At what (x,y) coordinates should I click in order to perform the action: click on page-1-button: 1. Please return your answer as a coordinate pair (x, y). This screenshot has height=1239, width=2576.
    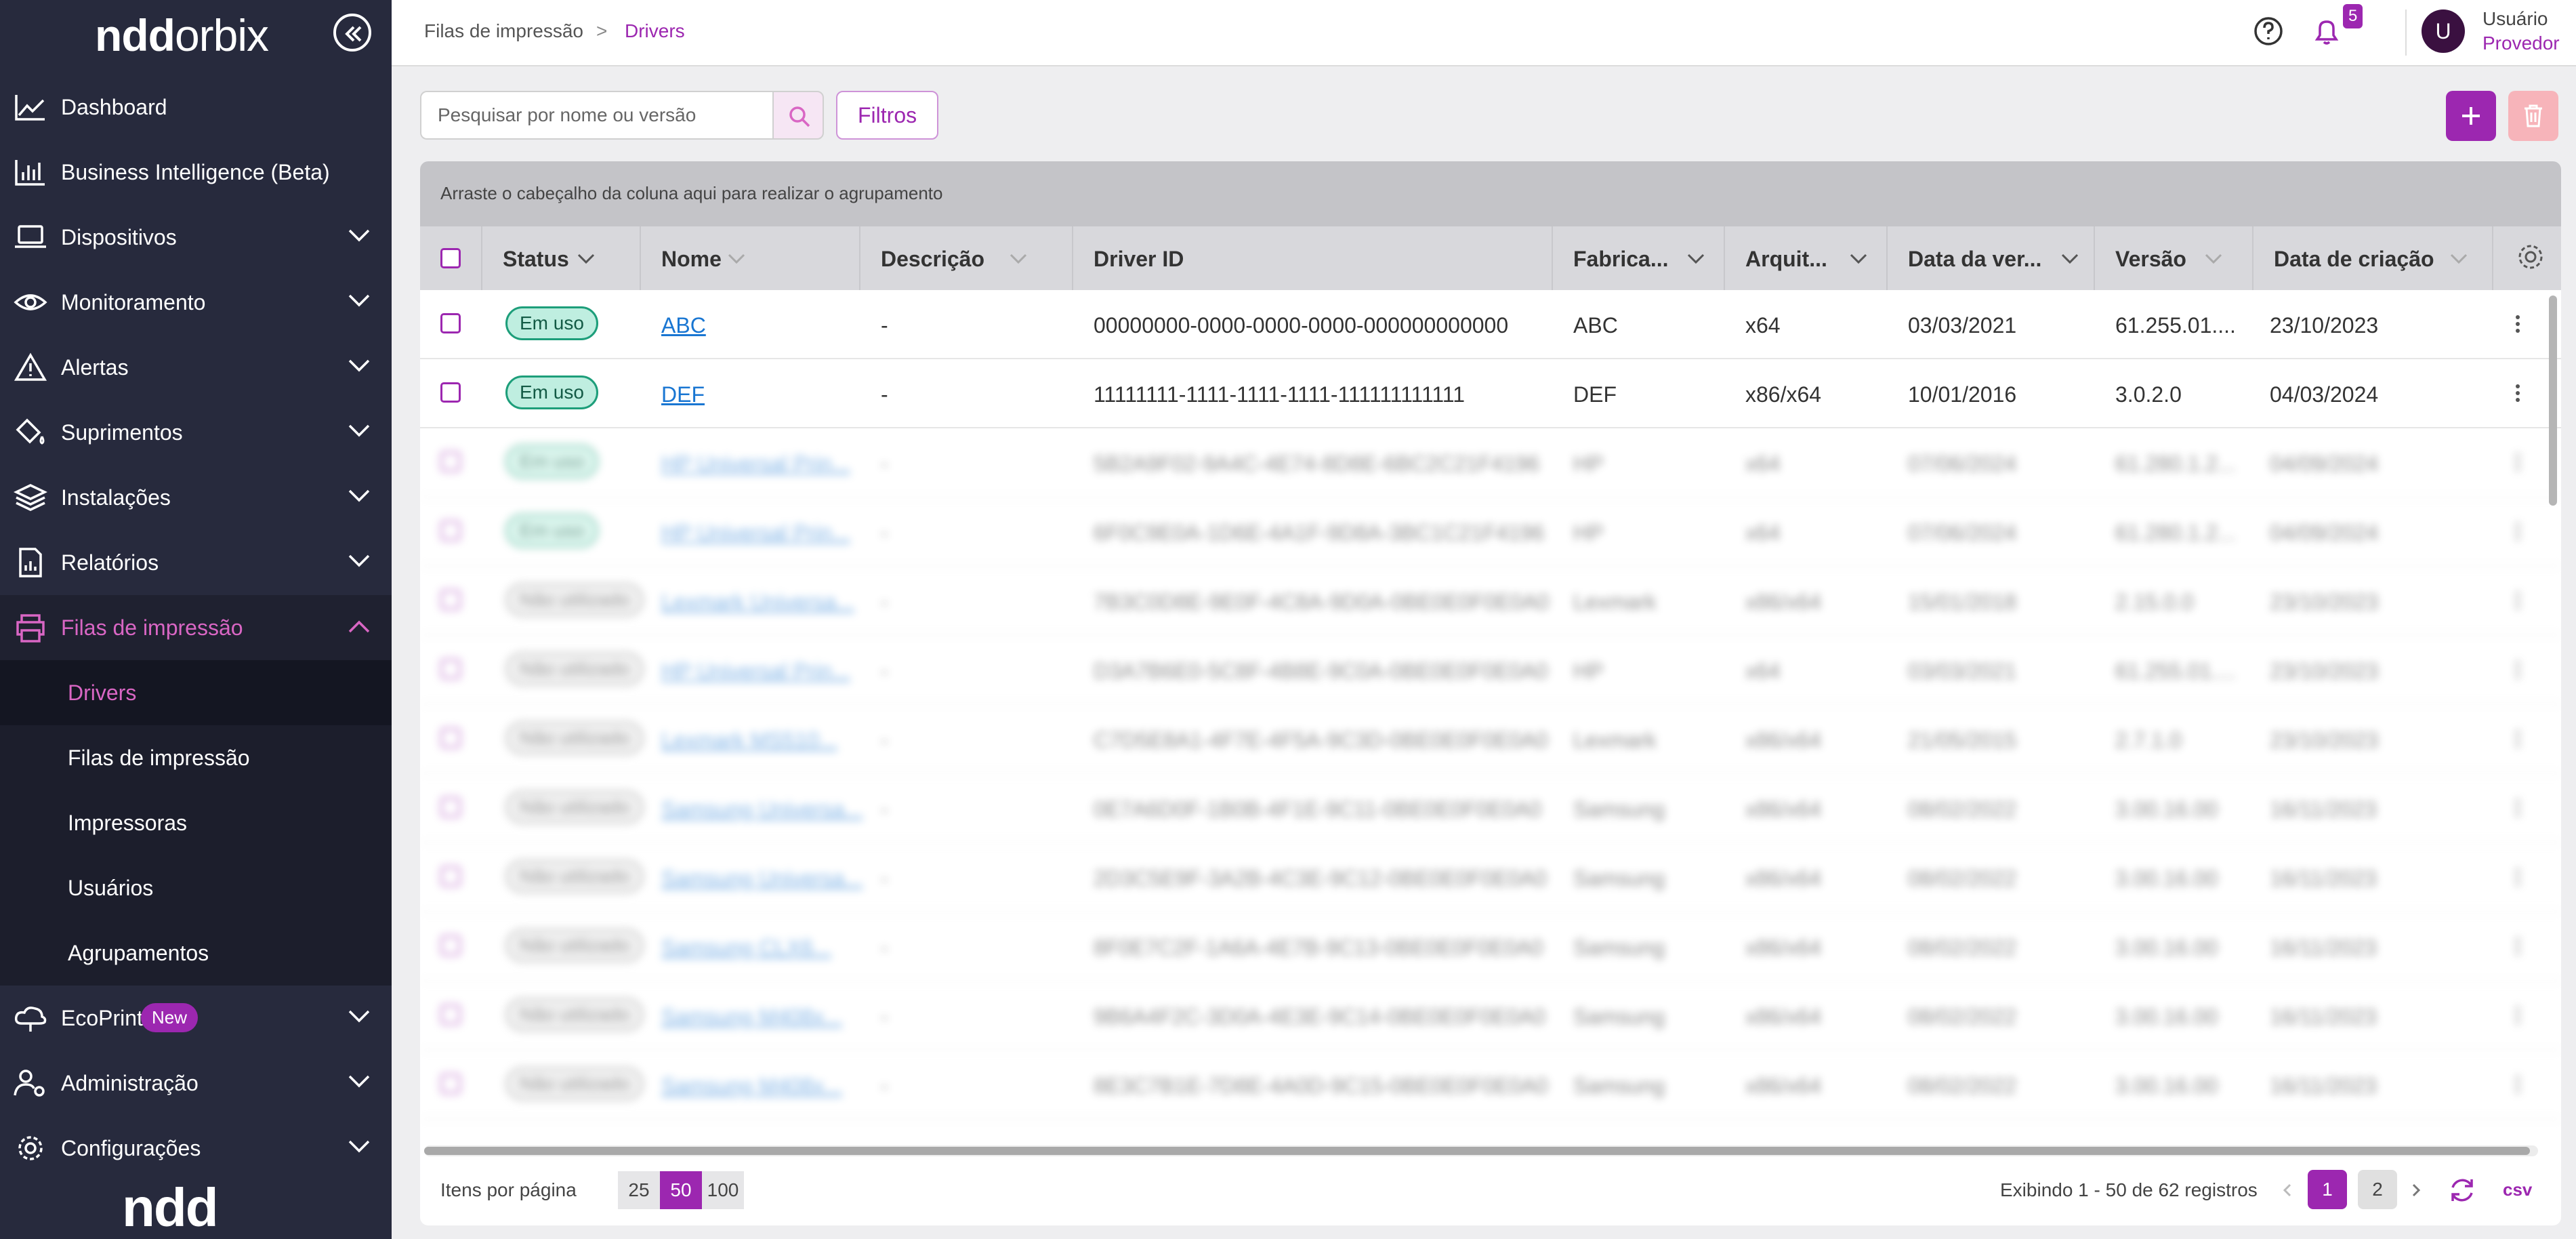
    Looking at the image, I should click on (2327, 1189).